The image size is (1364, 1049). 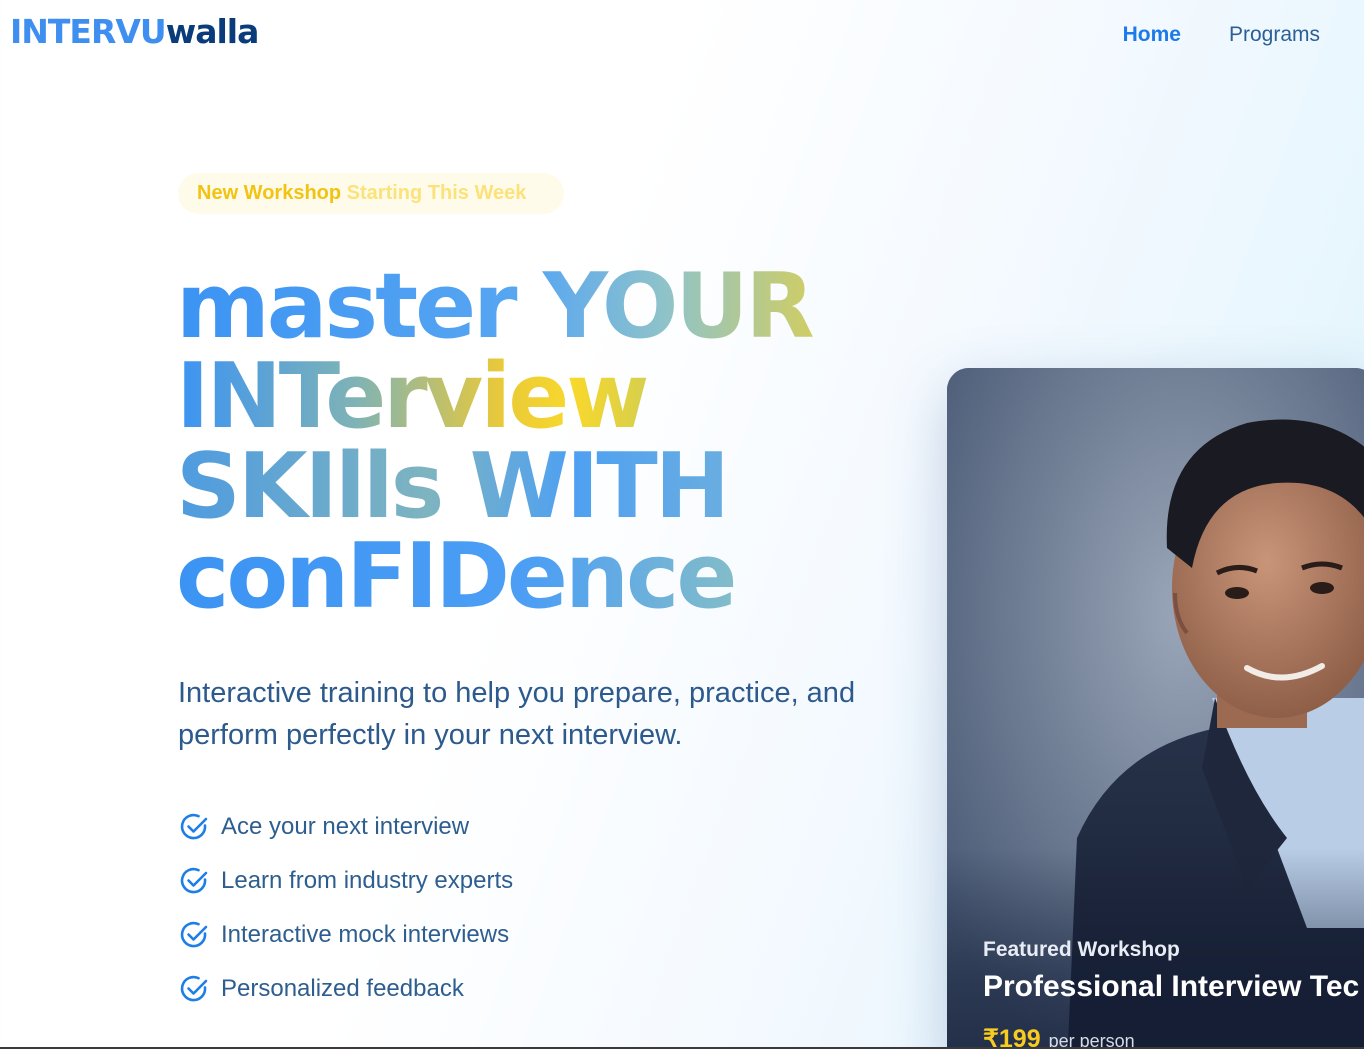 What do you see at coordinates (682, 35) in the screenshot?
I see `site-header: INTERVUwalla Home Programs` at bounding box center [682, 35].